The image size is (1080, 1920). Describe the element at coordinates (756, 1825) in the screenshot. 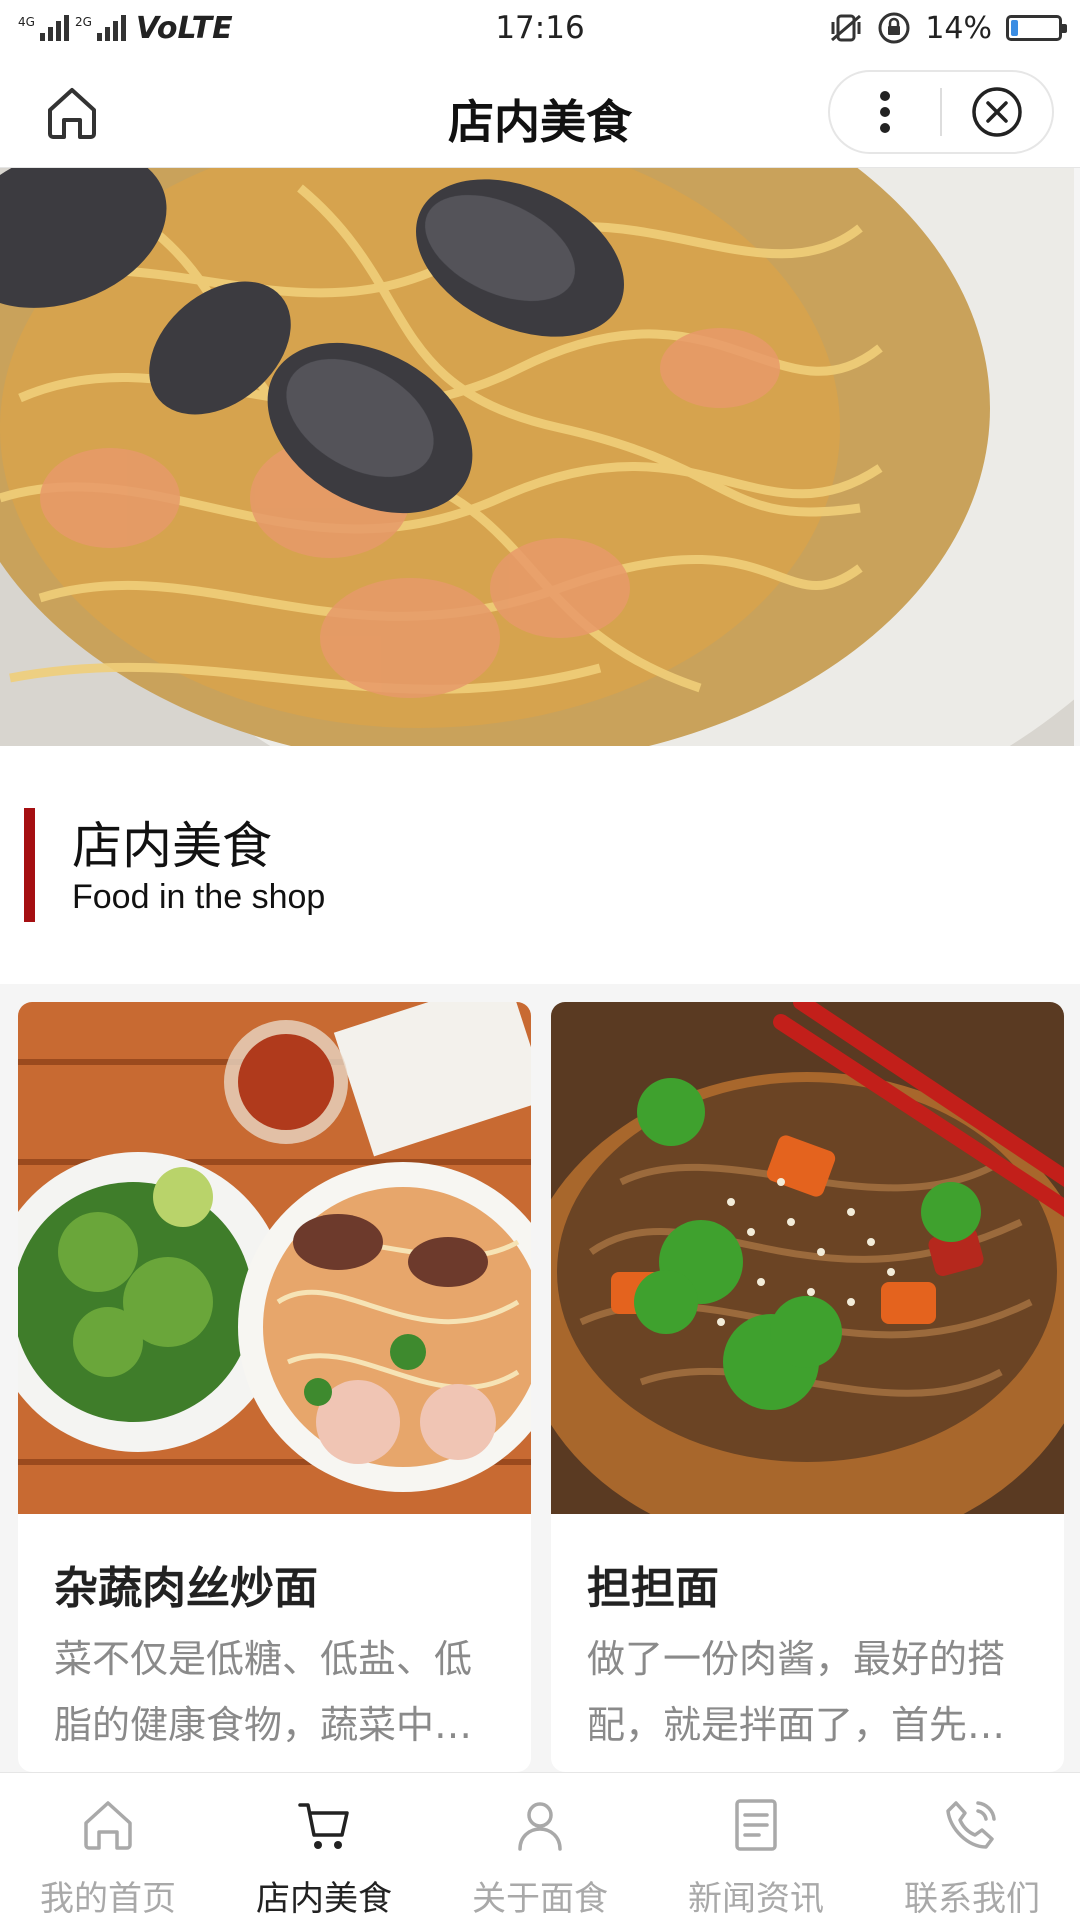

I see `document-icon` at that location.